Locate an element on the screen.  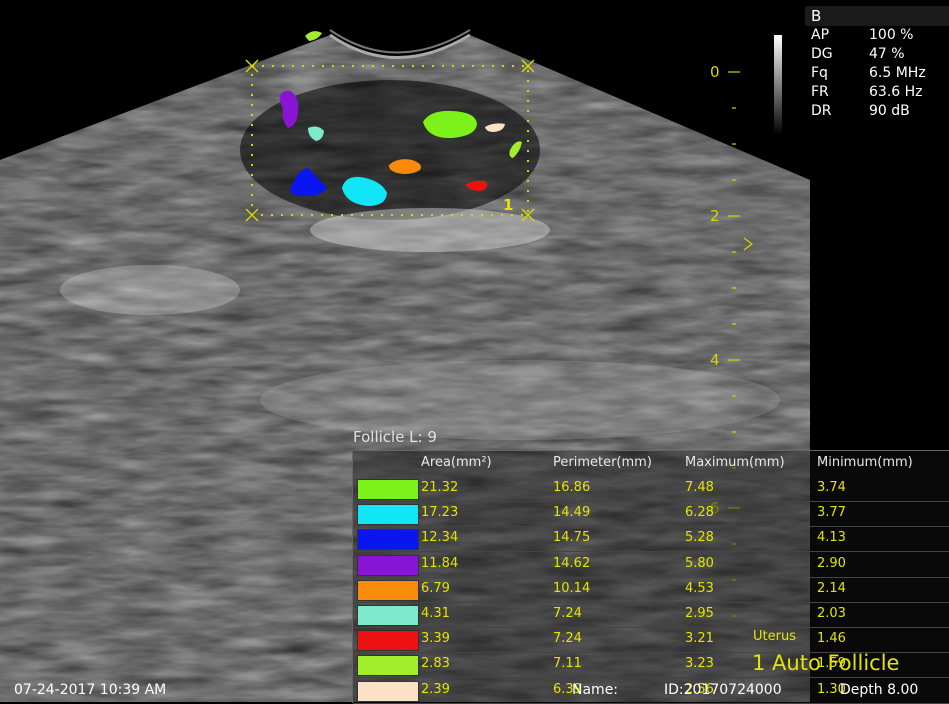
param-row: FR 63.6 Hz is located at coordinates (877, 92).